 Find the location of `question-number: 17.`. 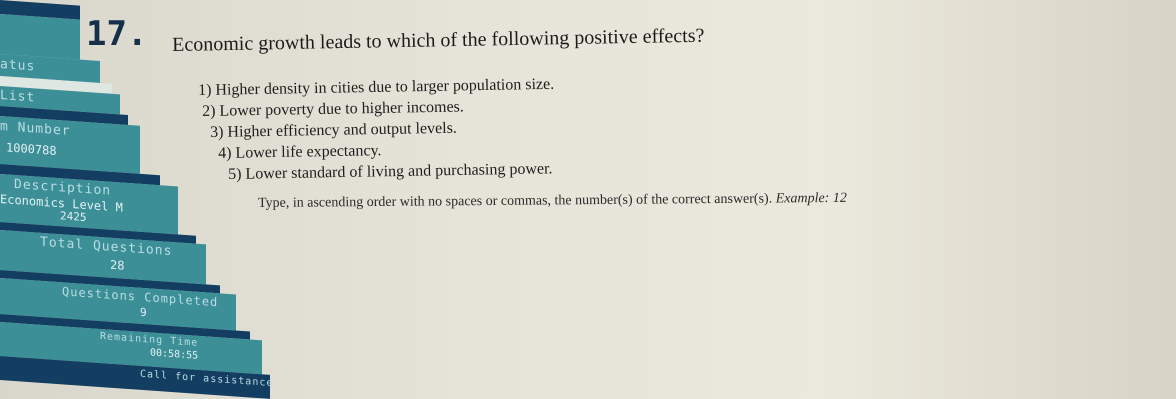

question-number: 17. is located at coordinates (117, 34).